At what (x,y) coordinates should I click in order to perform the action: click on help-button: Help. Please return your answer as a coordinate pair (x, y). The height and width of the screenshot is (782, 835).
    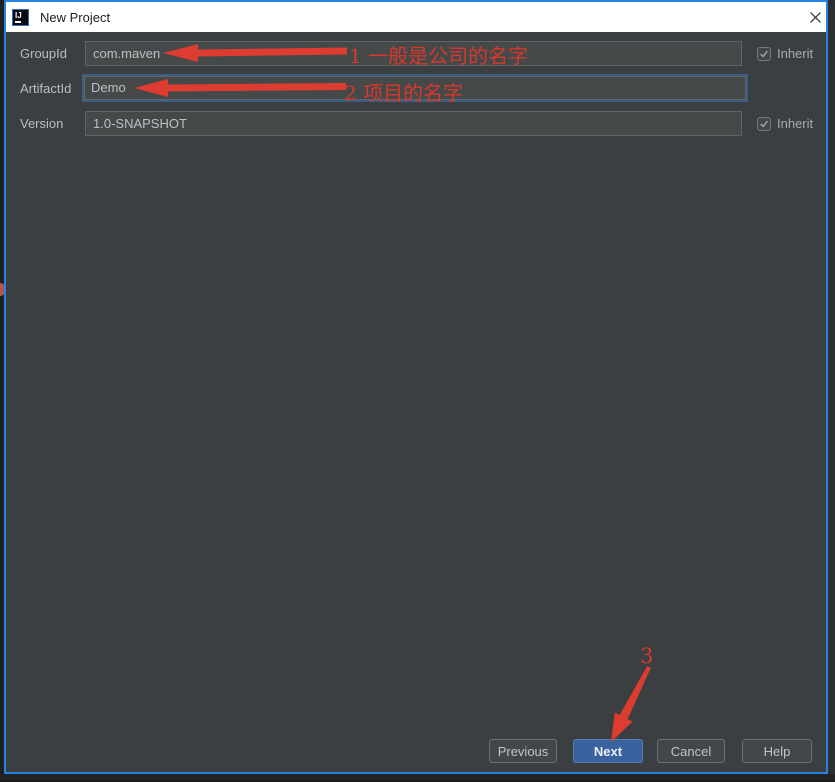
    Looking at the image, I should click on (777, 751).